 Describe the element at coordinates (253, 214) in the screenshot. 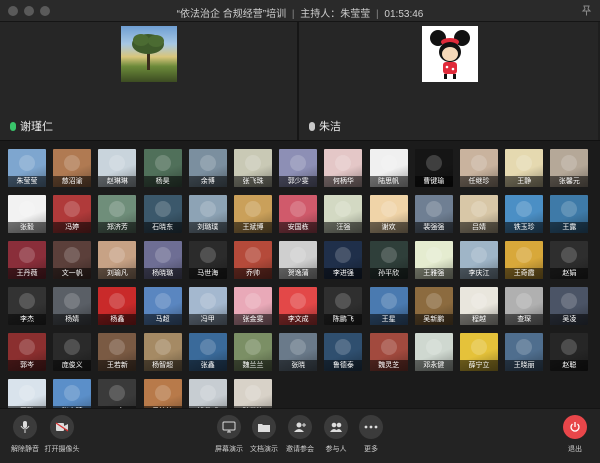

I see `participant-tile: 王斌博` at that location.